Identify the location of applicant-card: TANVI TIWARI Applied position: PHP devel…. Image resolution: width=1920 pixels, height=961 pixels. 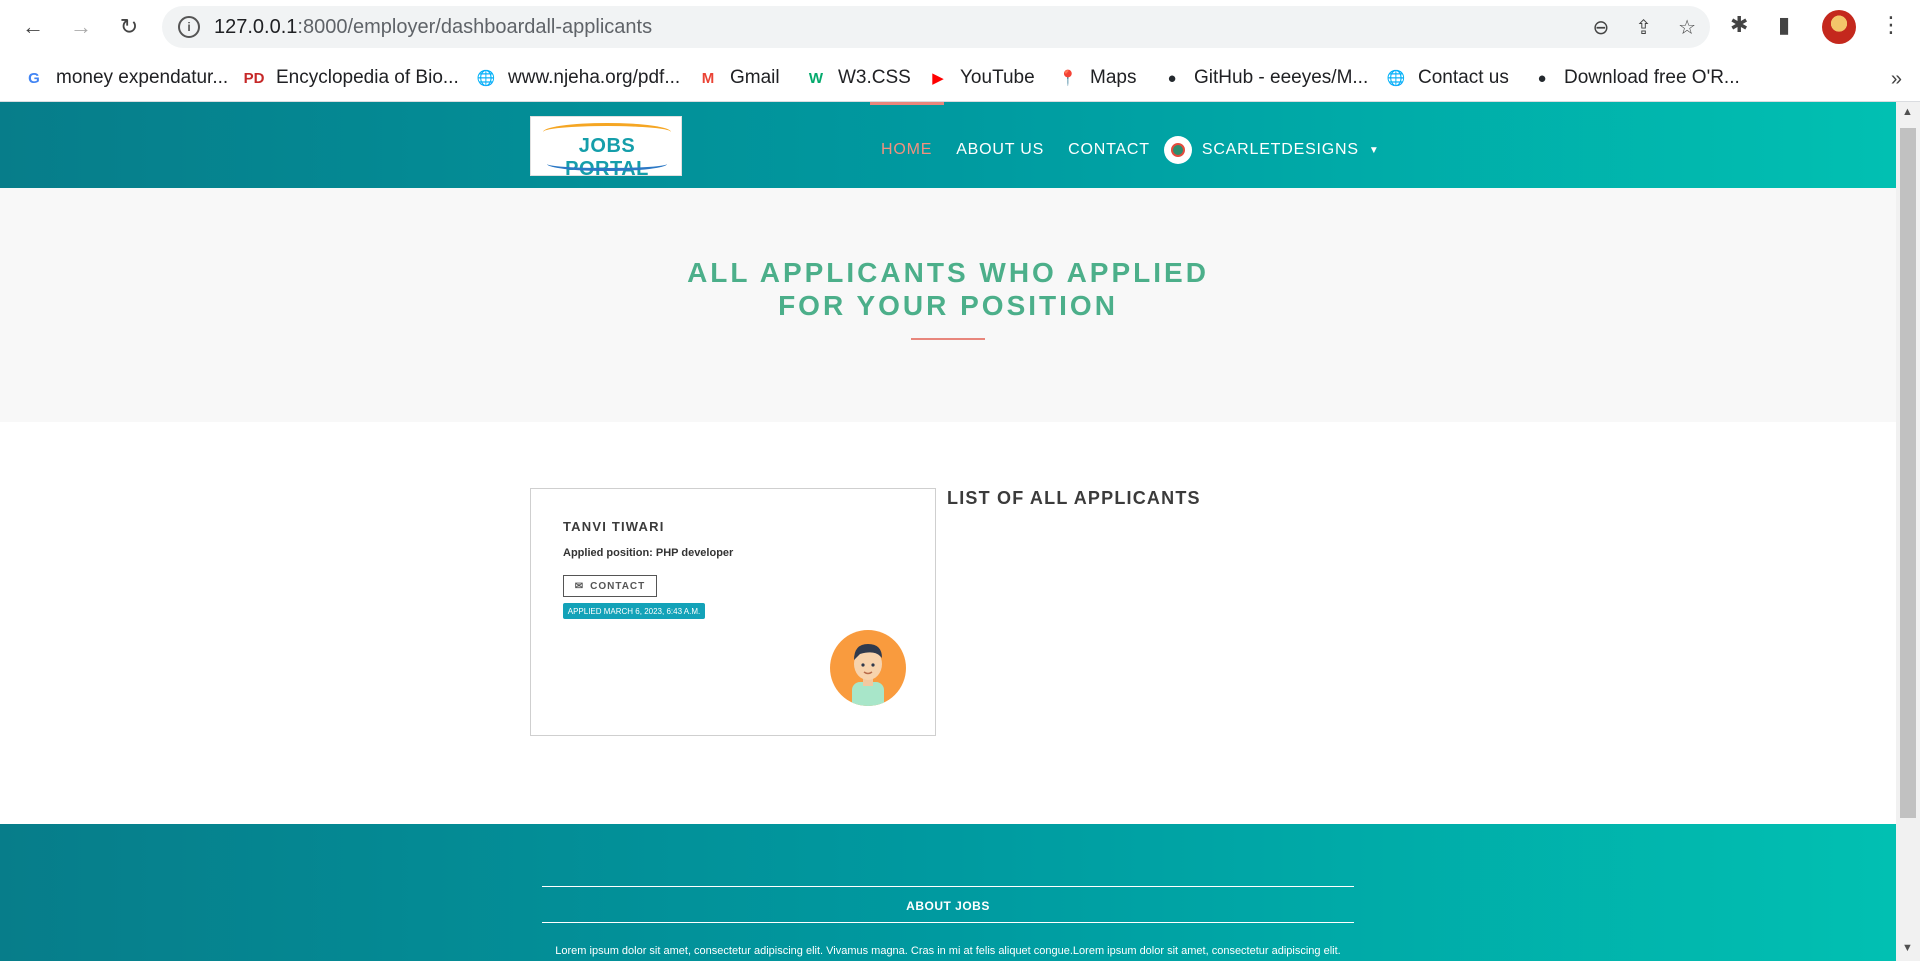
(733, 612).